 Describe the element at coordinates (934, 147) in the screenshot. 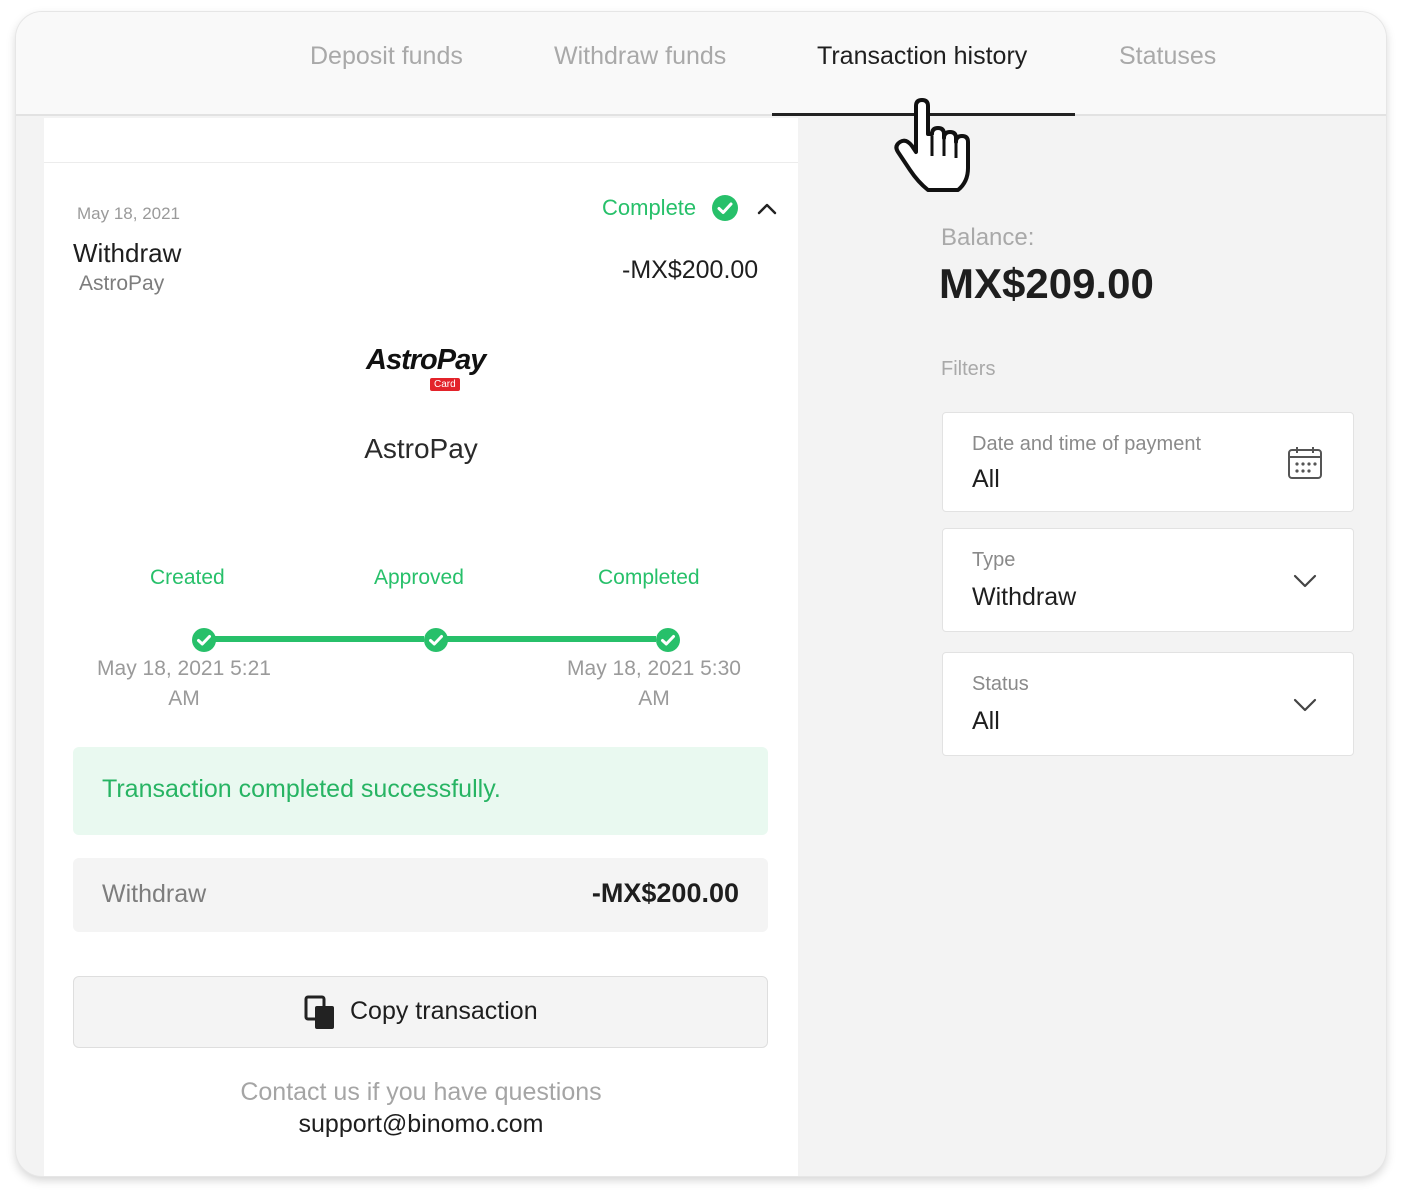

I see `hand-cursor-icon` at that location.